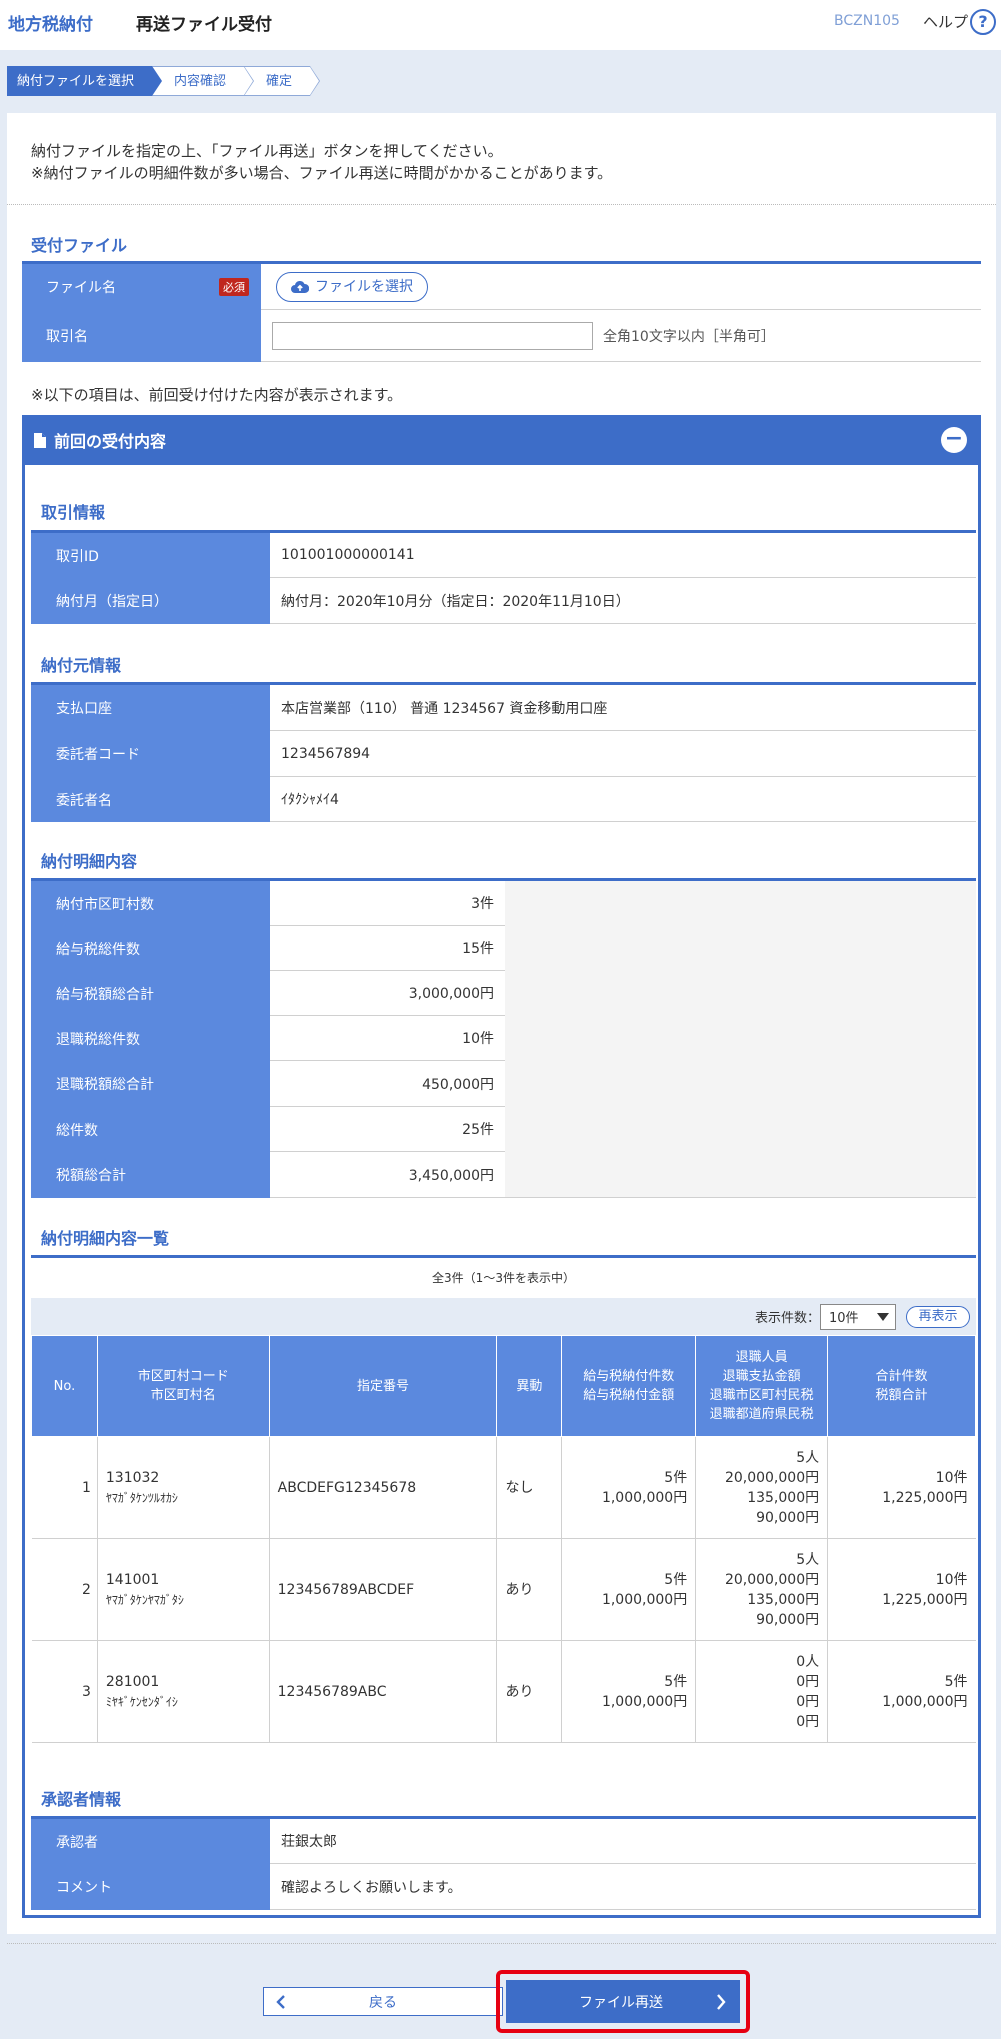 Image resolution: width=1001 pixels, height=2039 pixels. I want to click on salary-tax-count-label: 給与税総件数, so click(150, 948).